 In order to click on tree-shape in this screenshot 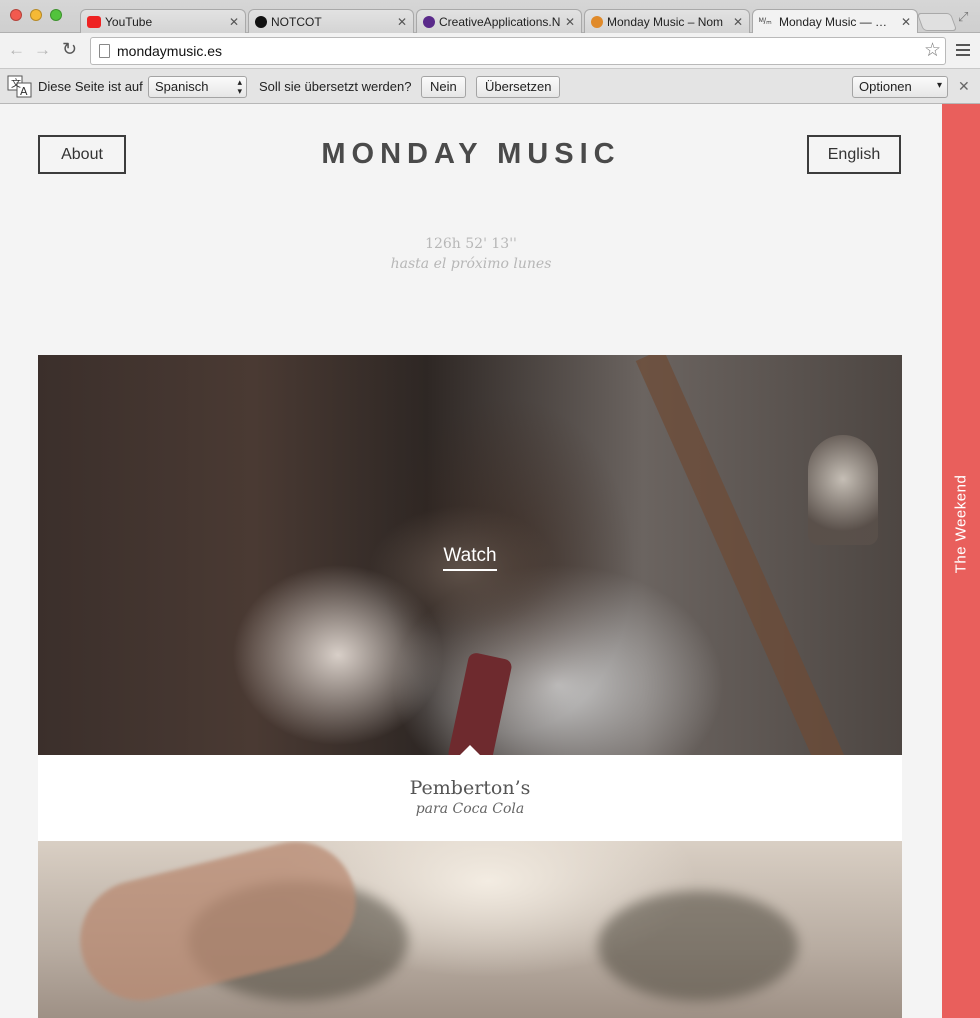, I will do `click(698, 946)`.